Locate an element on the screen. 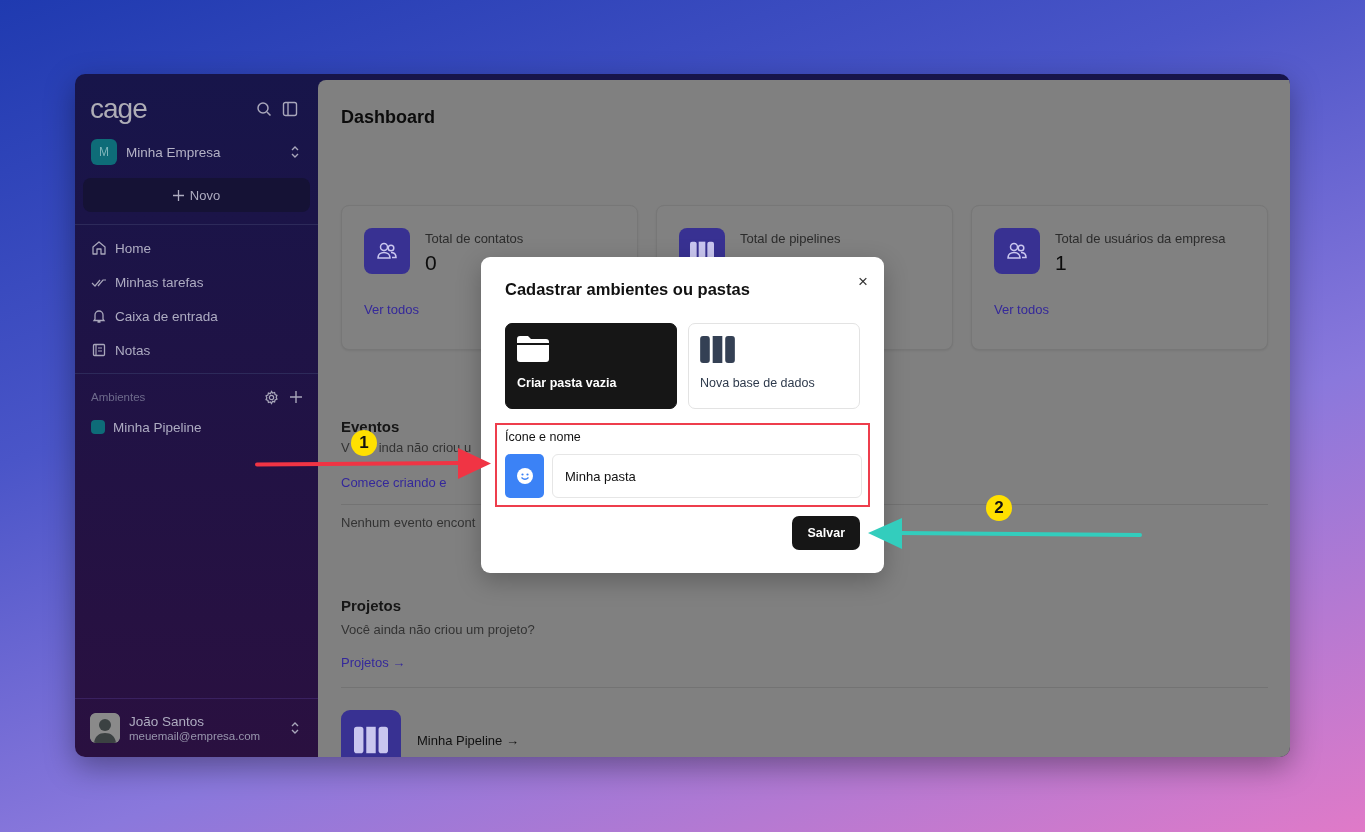 Image resolution: width=1365 pixels, height=832 pixels. save-button: Salvar is located at coordinates (826, 533).